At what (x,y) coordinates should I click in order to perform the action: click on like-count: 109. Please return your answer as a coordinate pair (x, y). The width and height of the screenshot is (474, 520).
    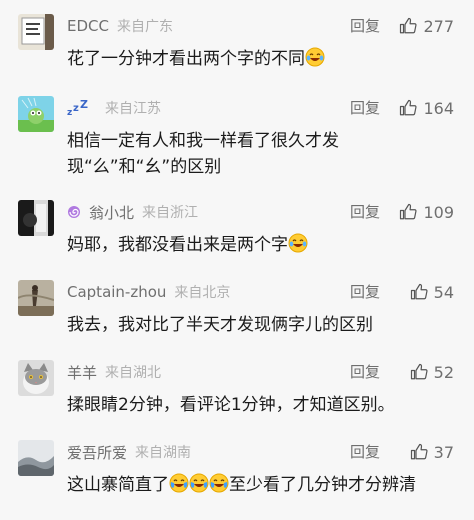
    Looking at the image, I should click on (438, 212).